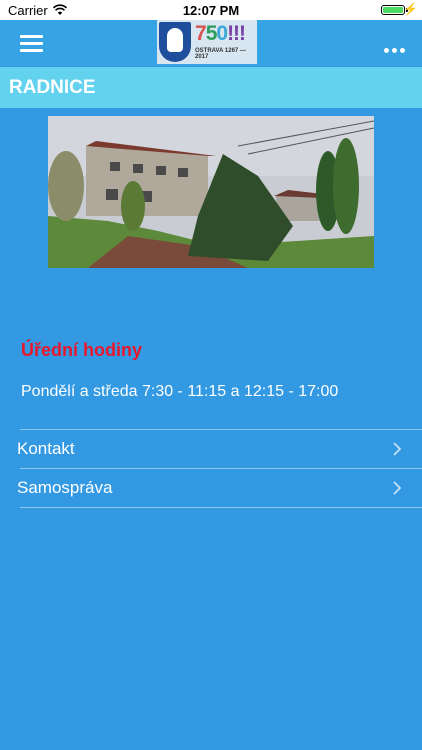 Image resolution: width=422 pixels, height=750 pixels. I want to click on clock: 12:07 PM, so click(211, 10).